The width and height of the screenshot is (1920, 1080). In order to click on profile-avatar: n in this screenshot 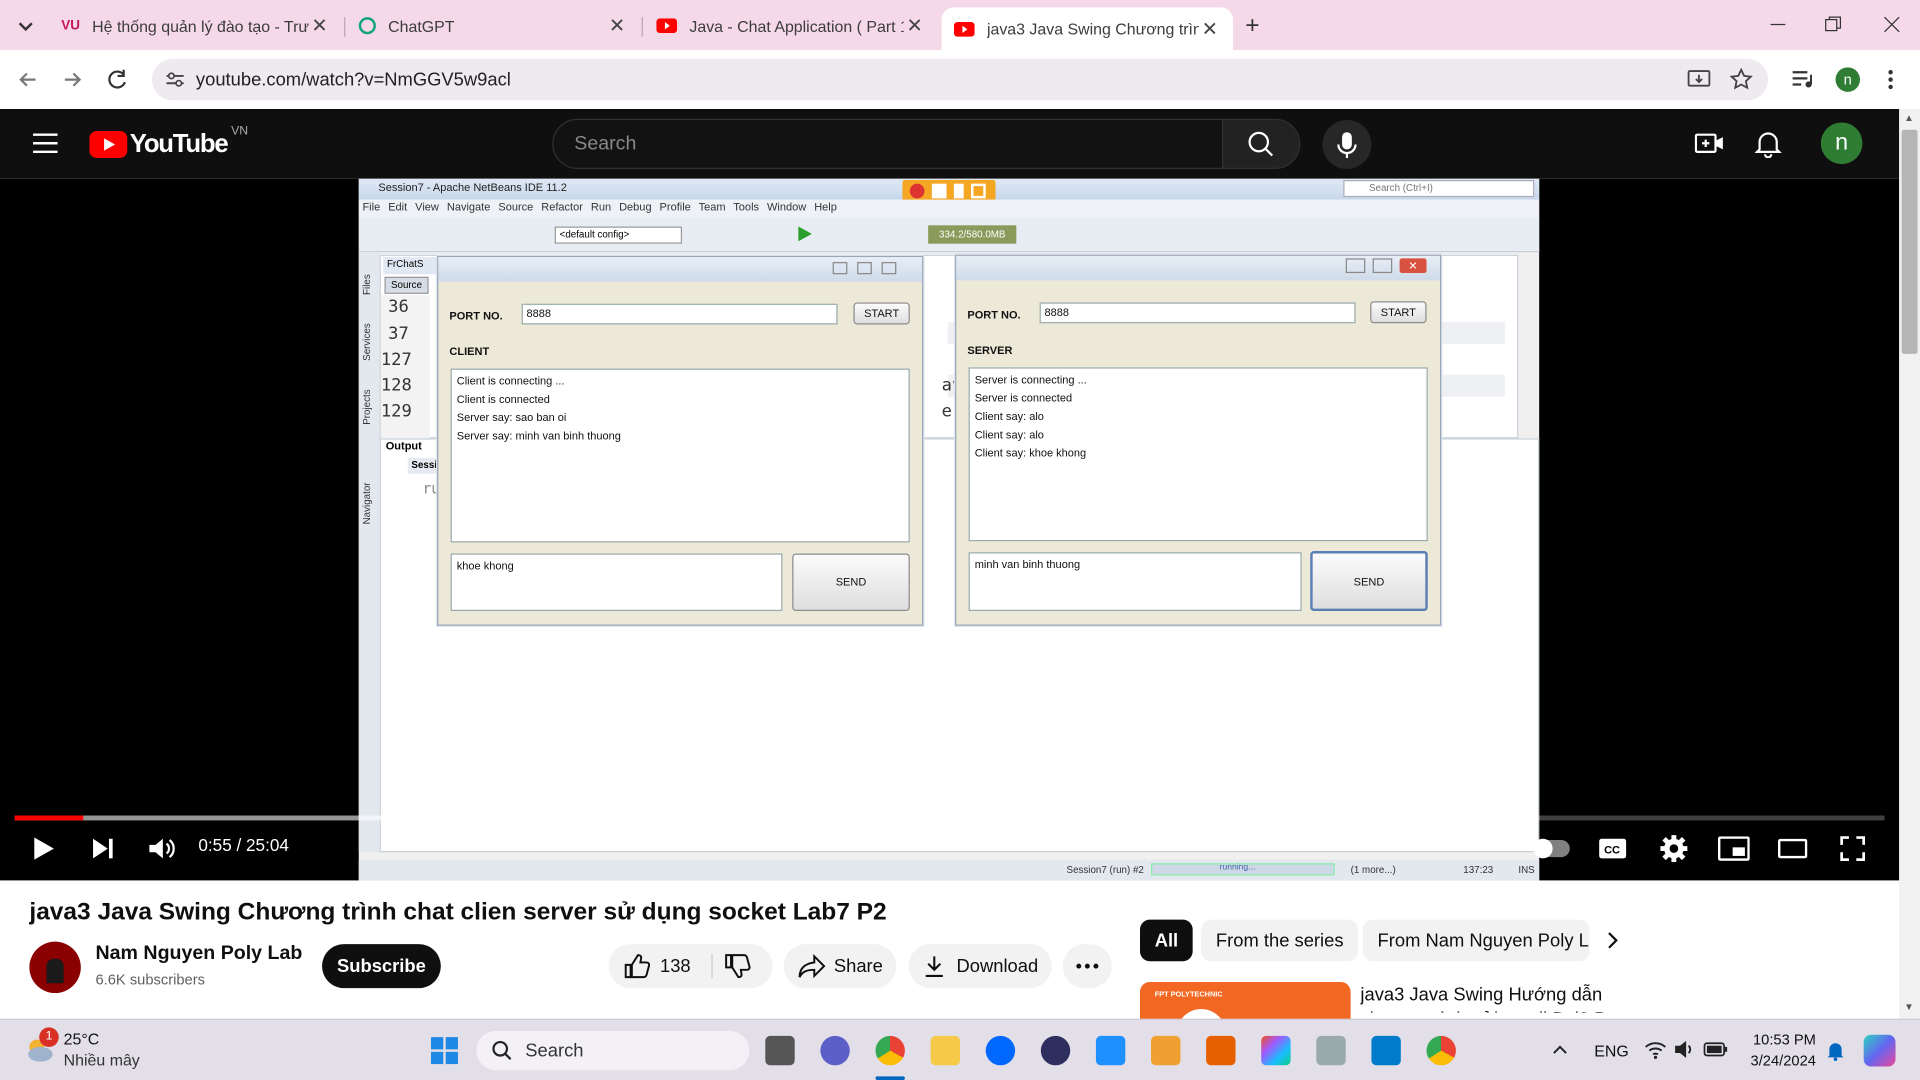, I will do `click(1848, 79)`.